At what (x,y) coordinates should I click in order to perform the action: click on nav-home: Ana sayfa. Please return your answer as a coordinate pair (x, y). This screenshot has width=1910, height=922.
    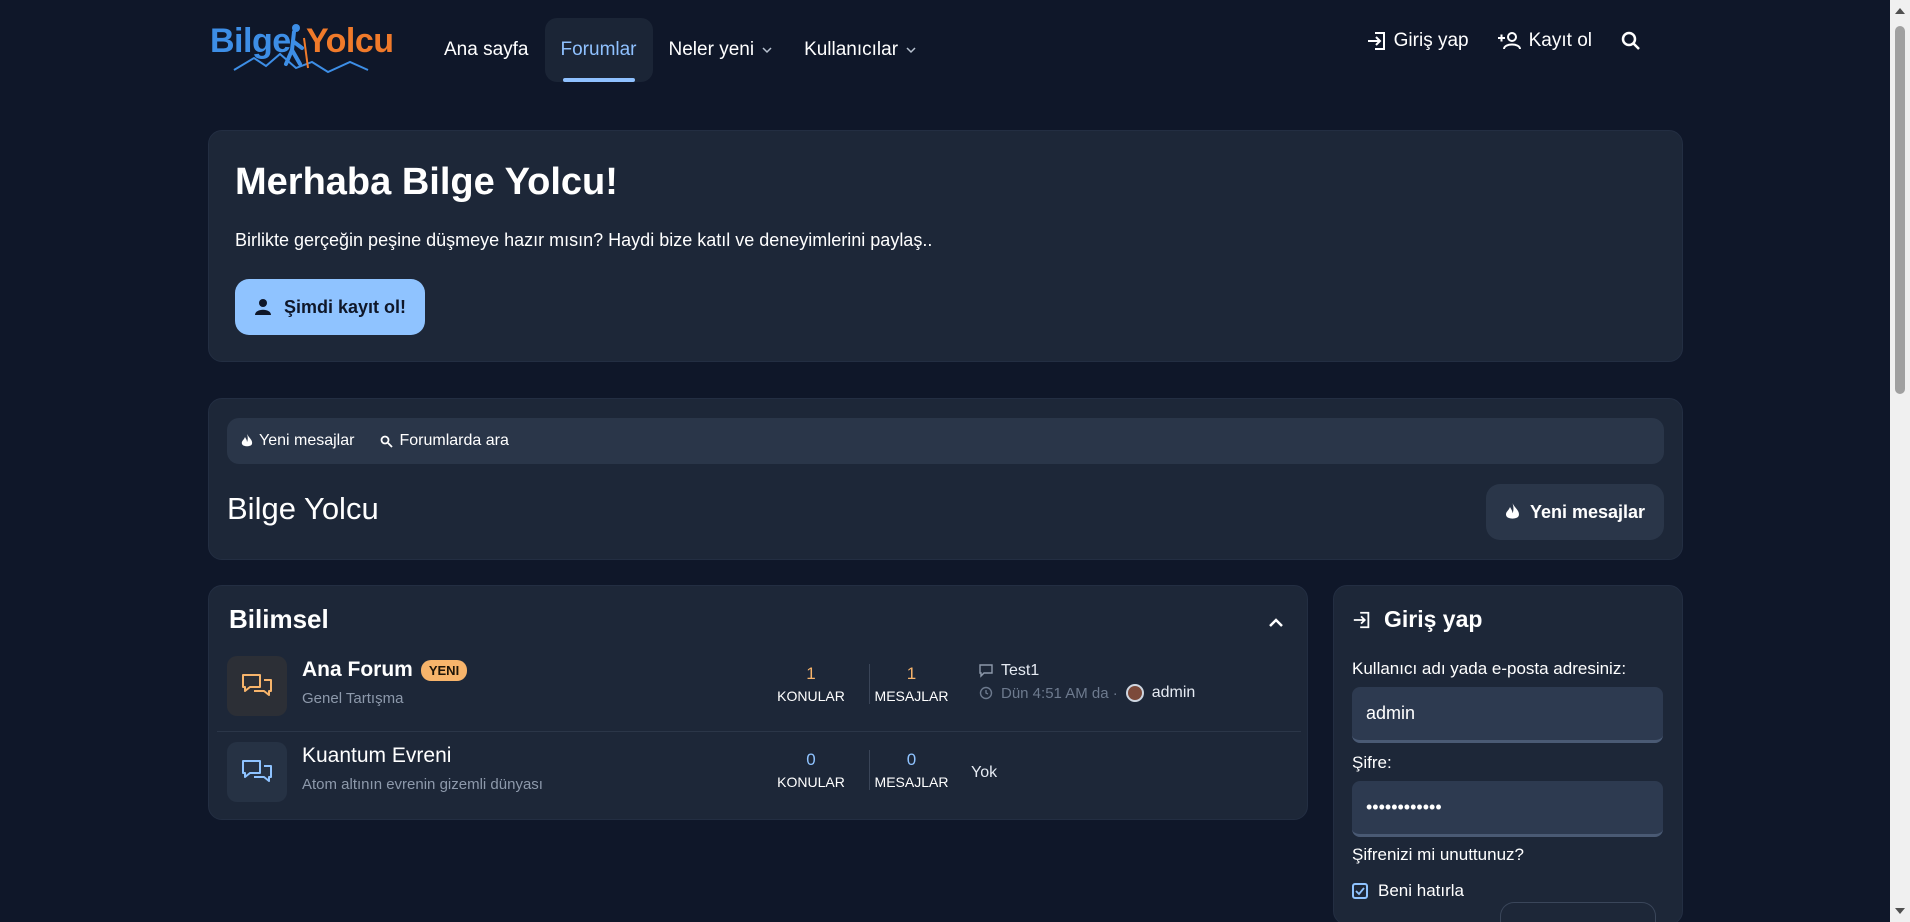
    Looking at the image, I should click on (486, 50).